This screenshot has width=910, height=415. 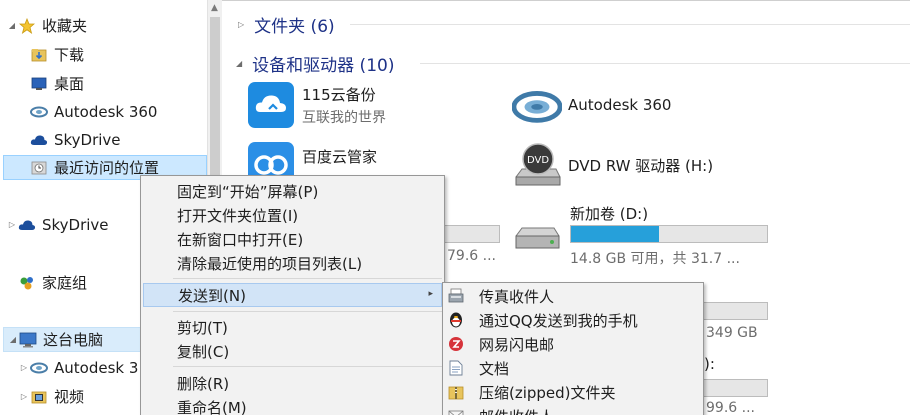 I want to click on menu-item-rename: 重命名(M), so click(x=292, y=405).